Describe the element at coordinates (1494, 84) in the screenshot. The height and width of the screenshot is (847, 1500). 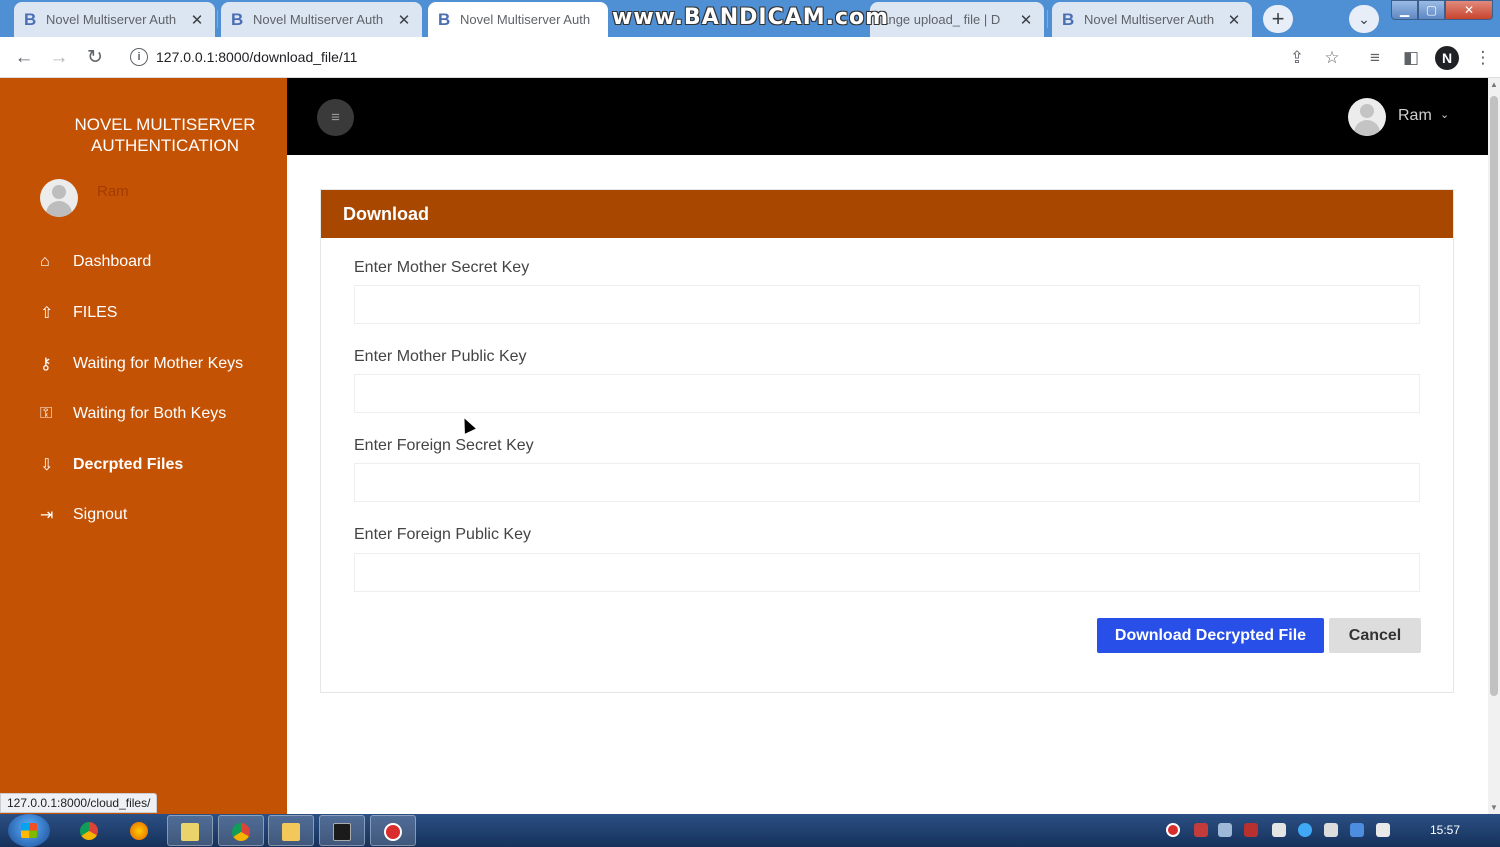
I see `scroll-up-arrow-icon: ▲` at that location.